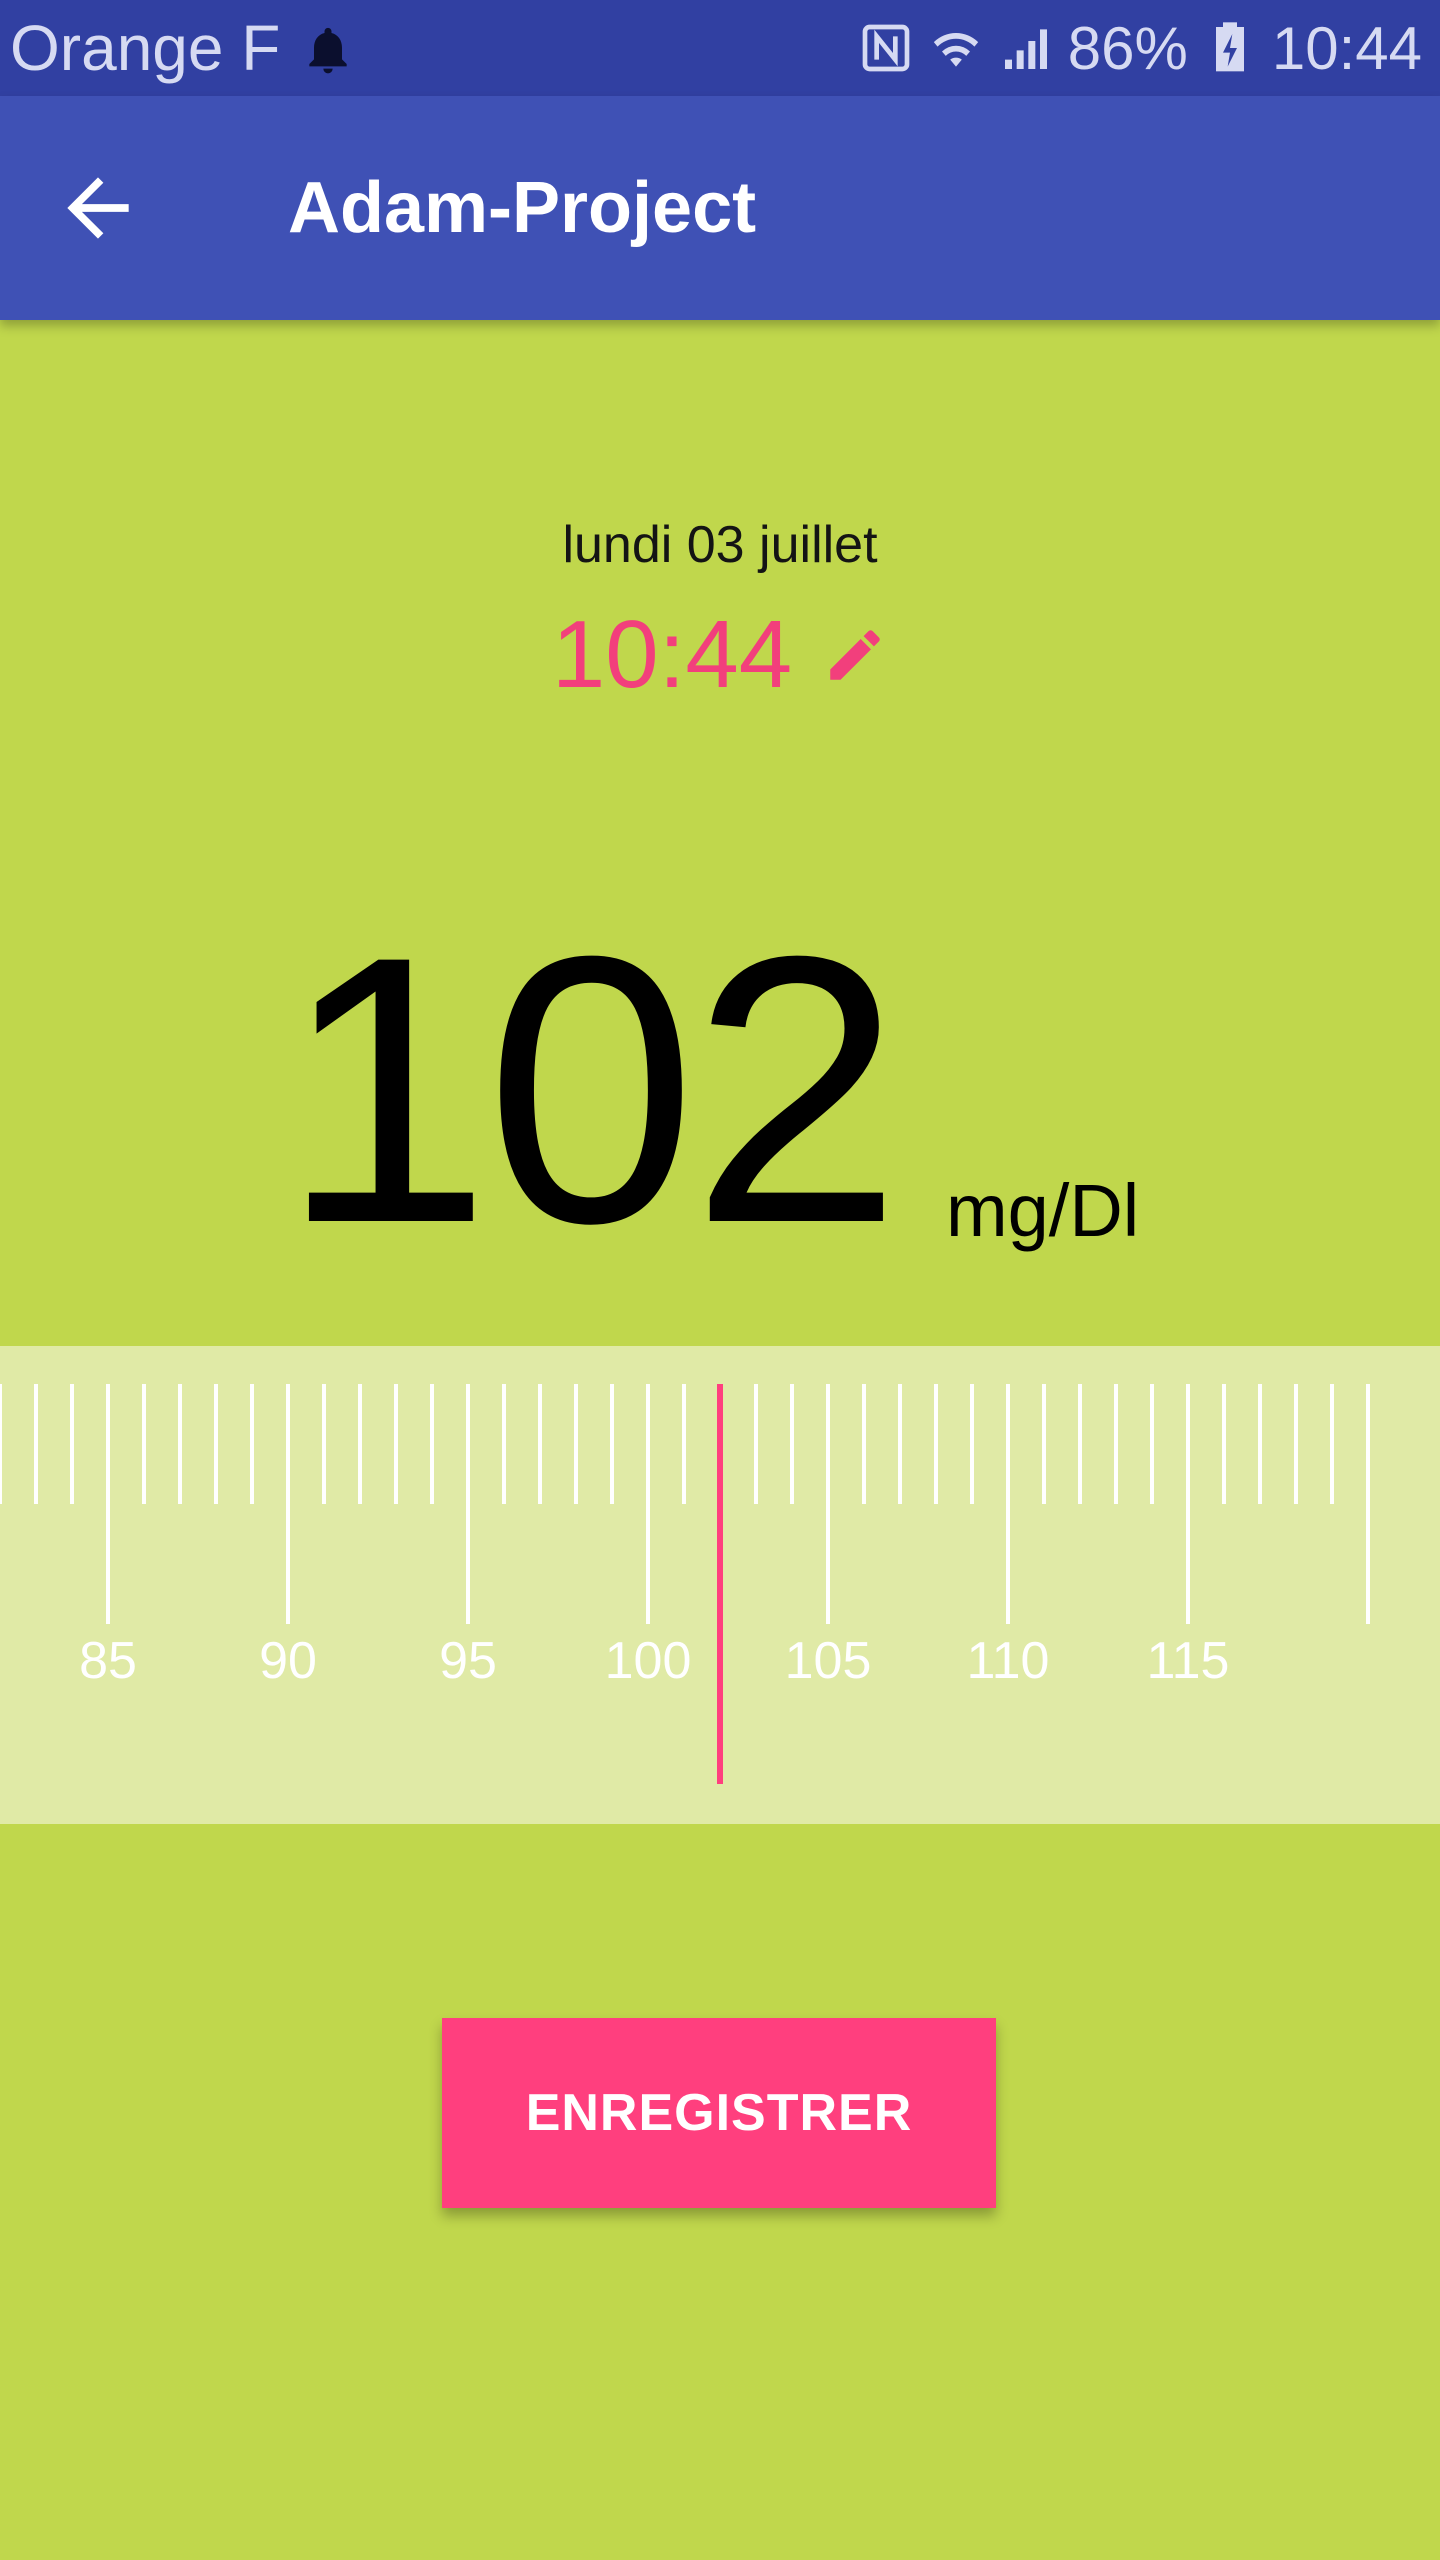 The height and width of the screenshot is (2560, 1440). Describe the element at coordinates (288, 1661) in the screenshot. I see `ruler-tick-label: 90` at that location.